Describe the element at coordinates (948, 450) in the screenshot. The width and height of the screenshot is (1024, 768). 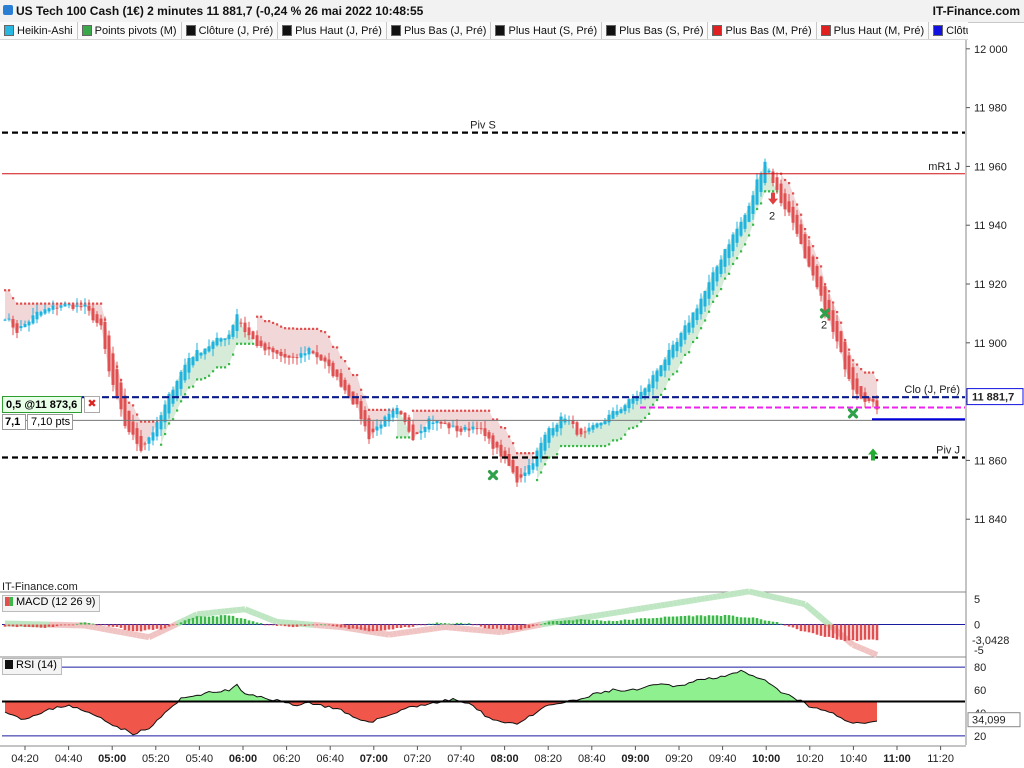
I see `level-label: Piv J` at that location.